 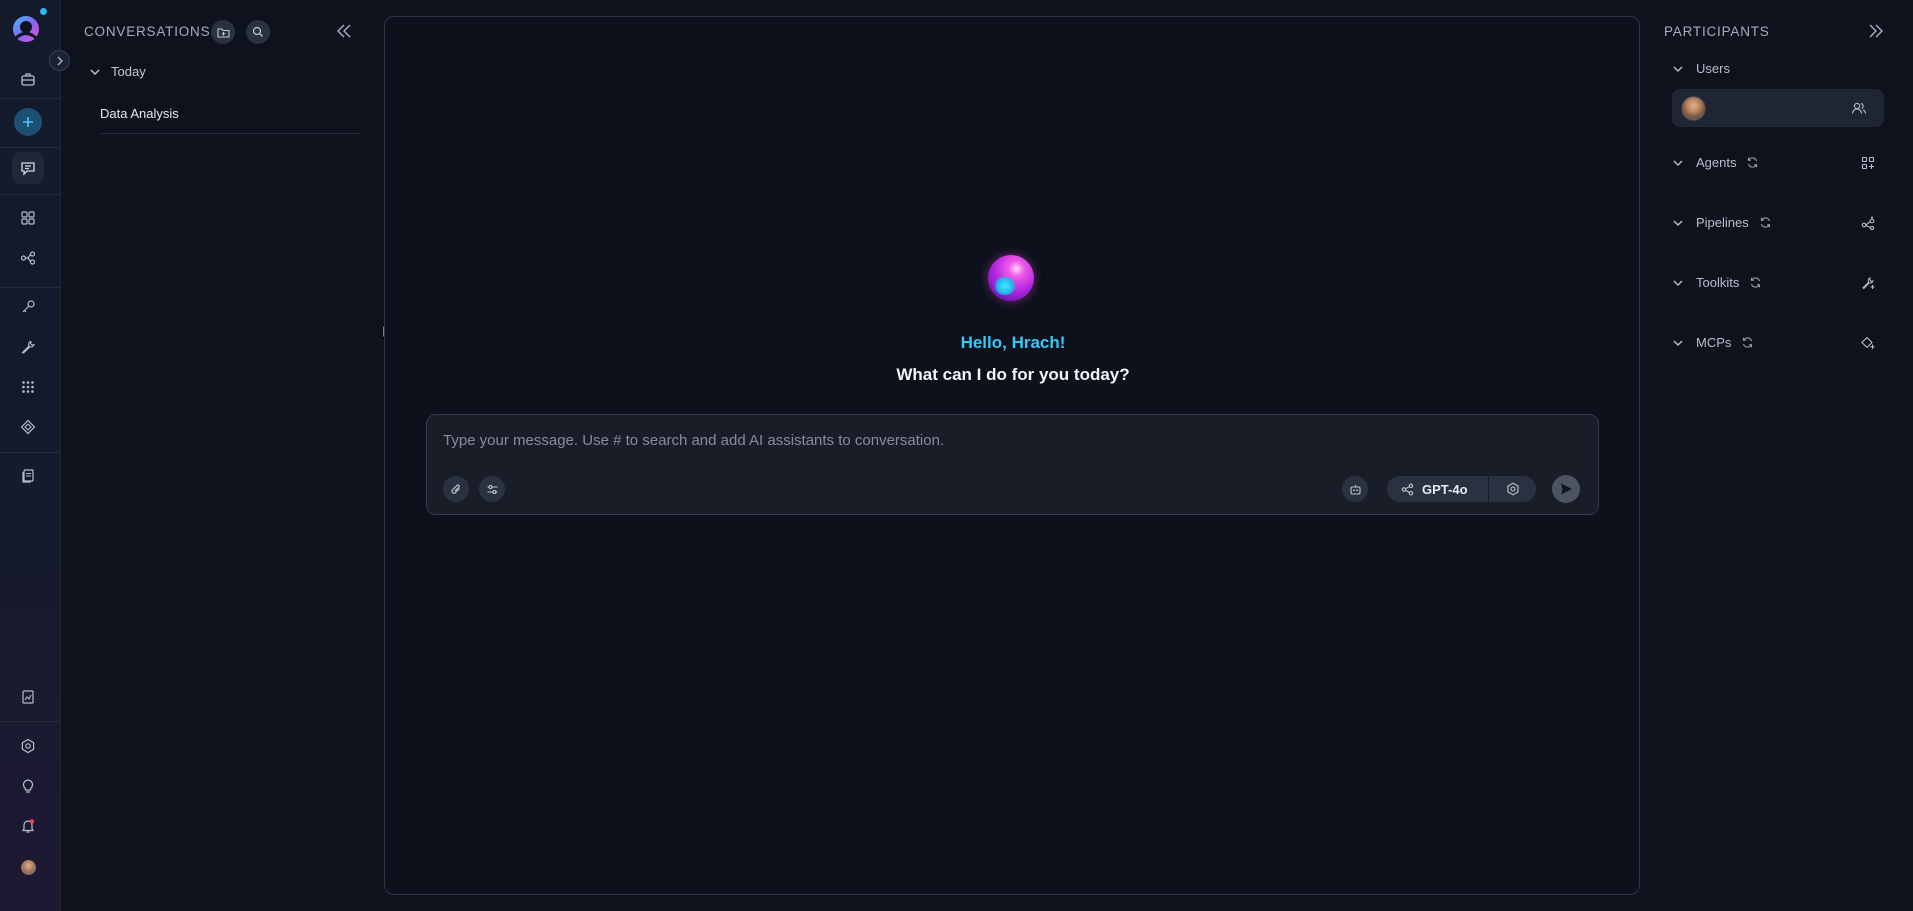 What do you see at coordinates (28, 307) in the screenshot?
I see `key-icon` at bounding box center [28, 307].